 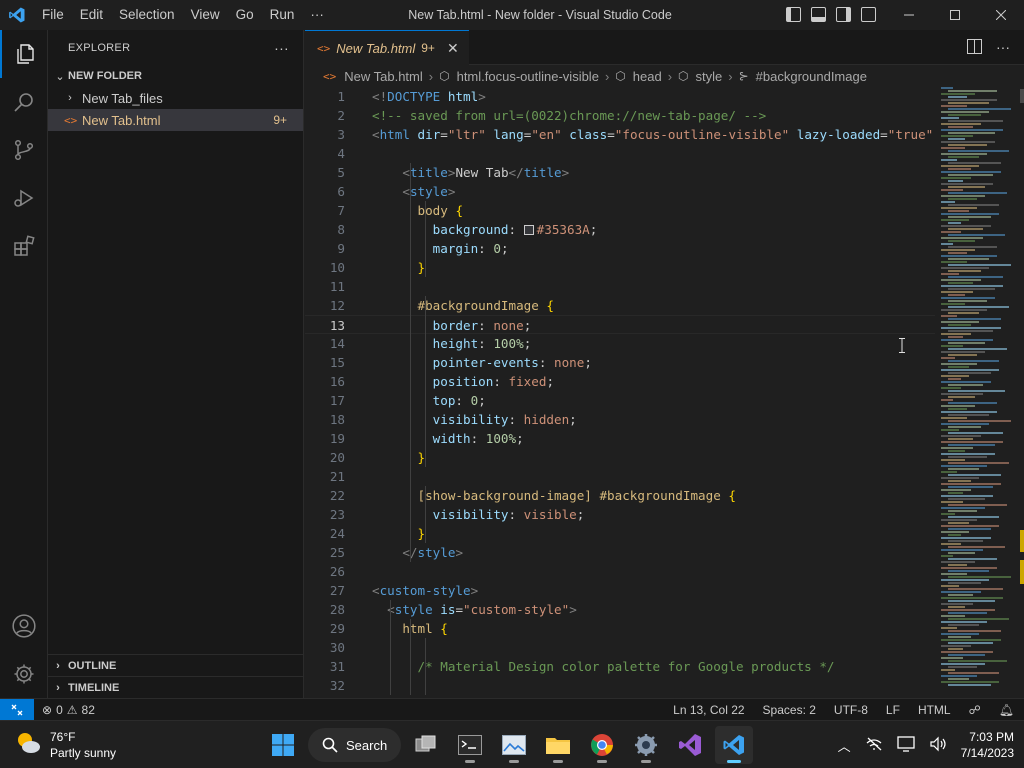 What do you see at coordinates (789, 710) in the screenshot?
I see `indentation: Spaces: 2` at bounding box center [789, 710].